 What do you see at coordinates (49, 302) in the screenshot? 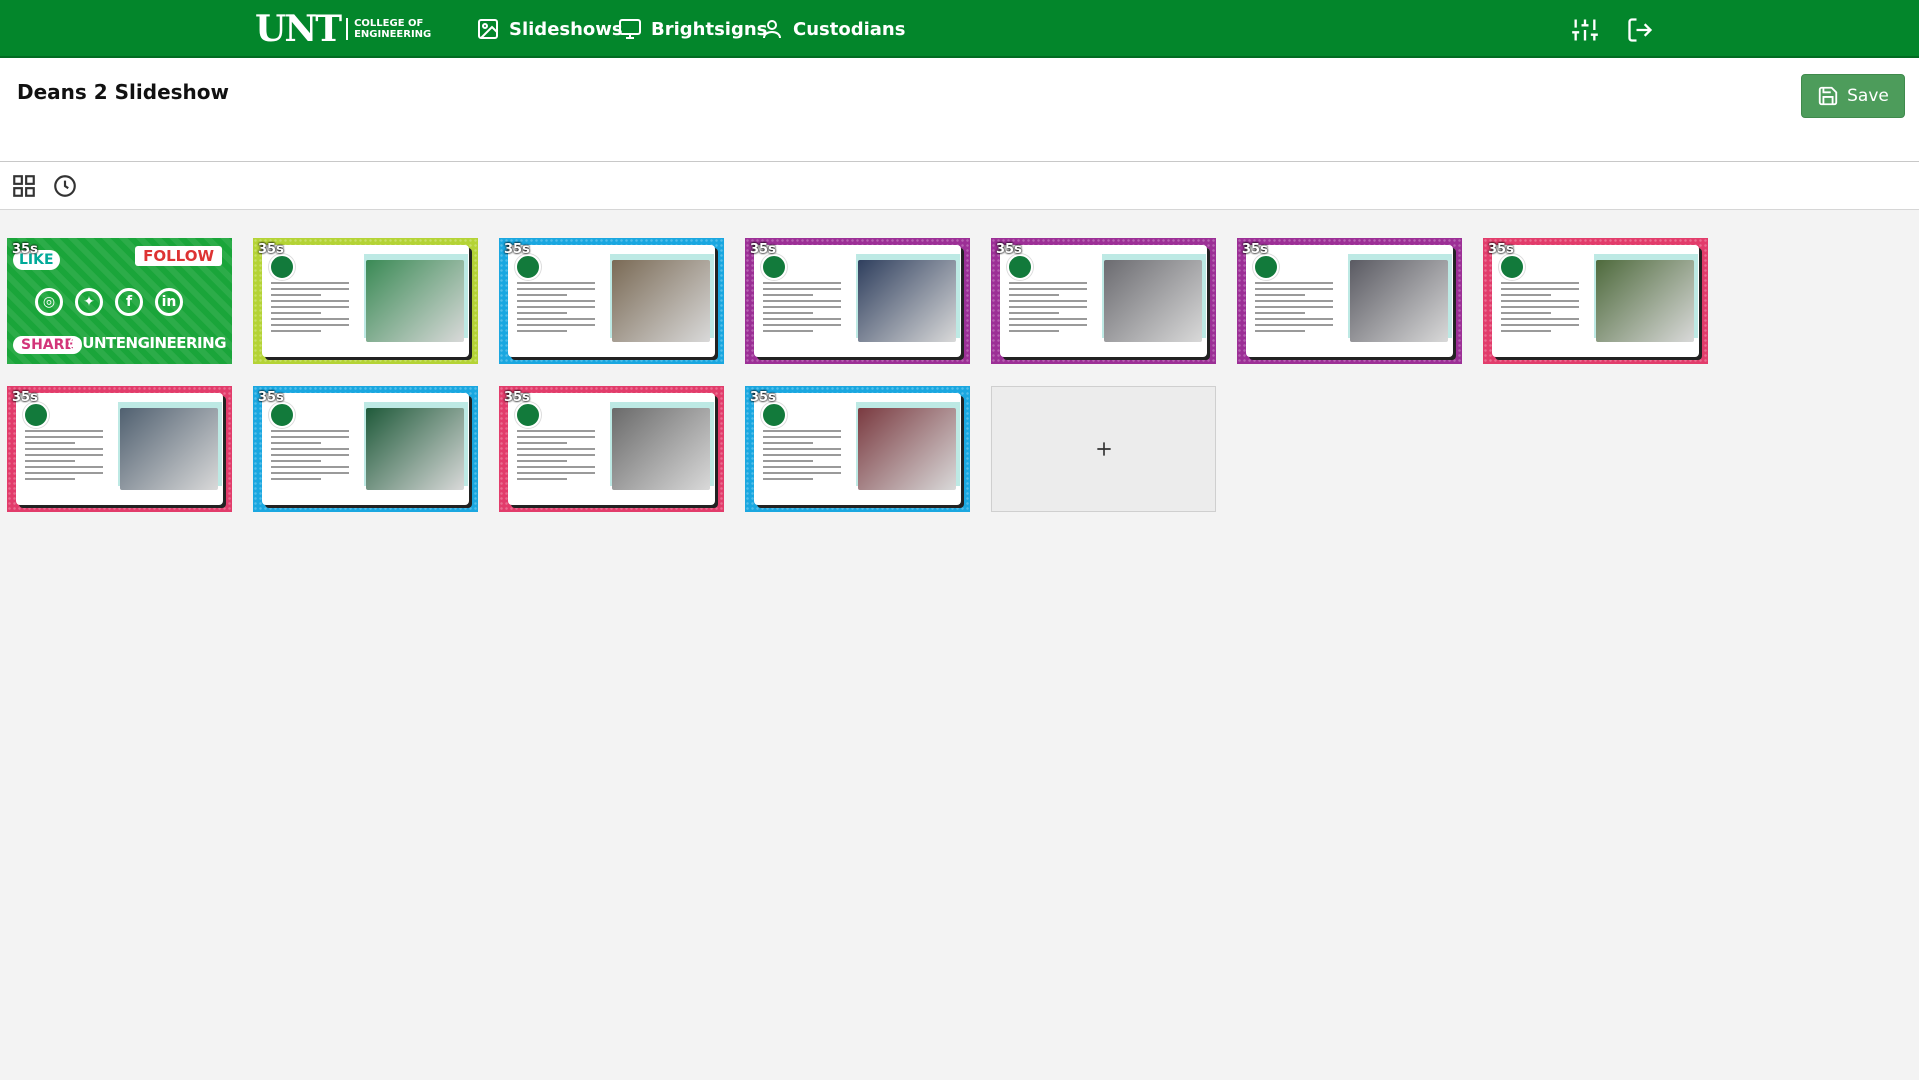
I see `instagram-icon: ◎` at bounding box center [49, 302].